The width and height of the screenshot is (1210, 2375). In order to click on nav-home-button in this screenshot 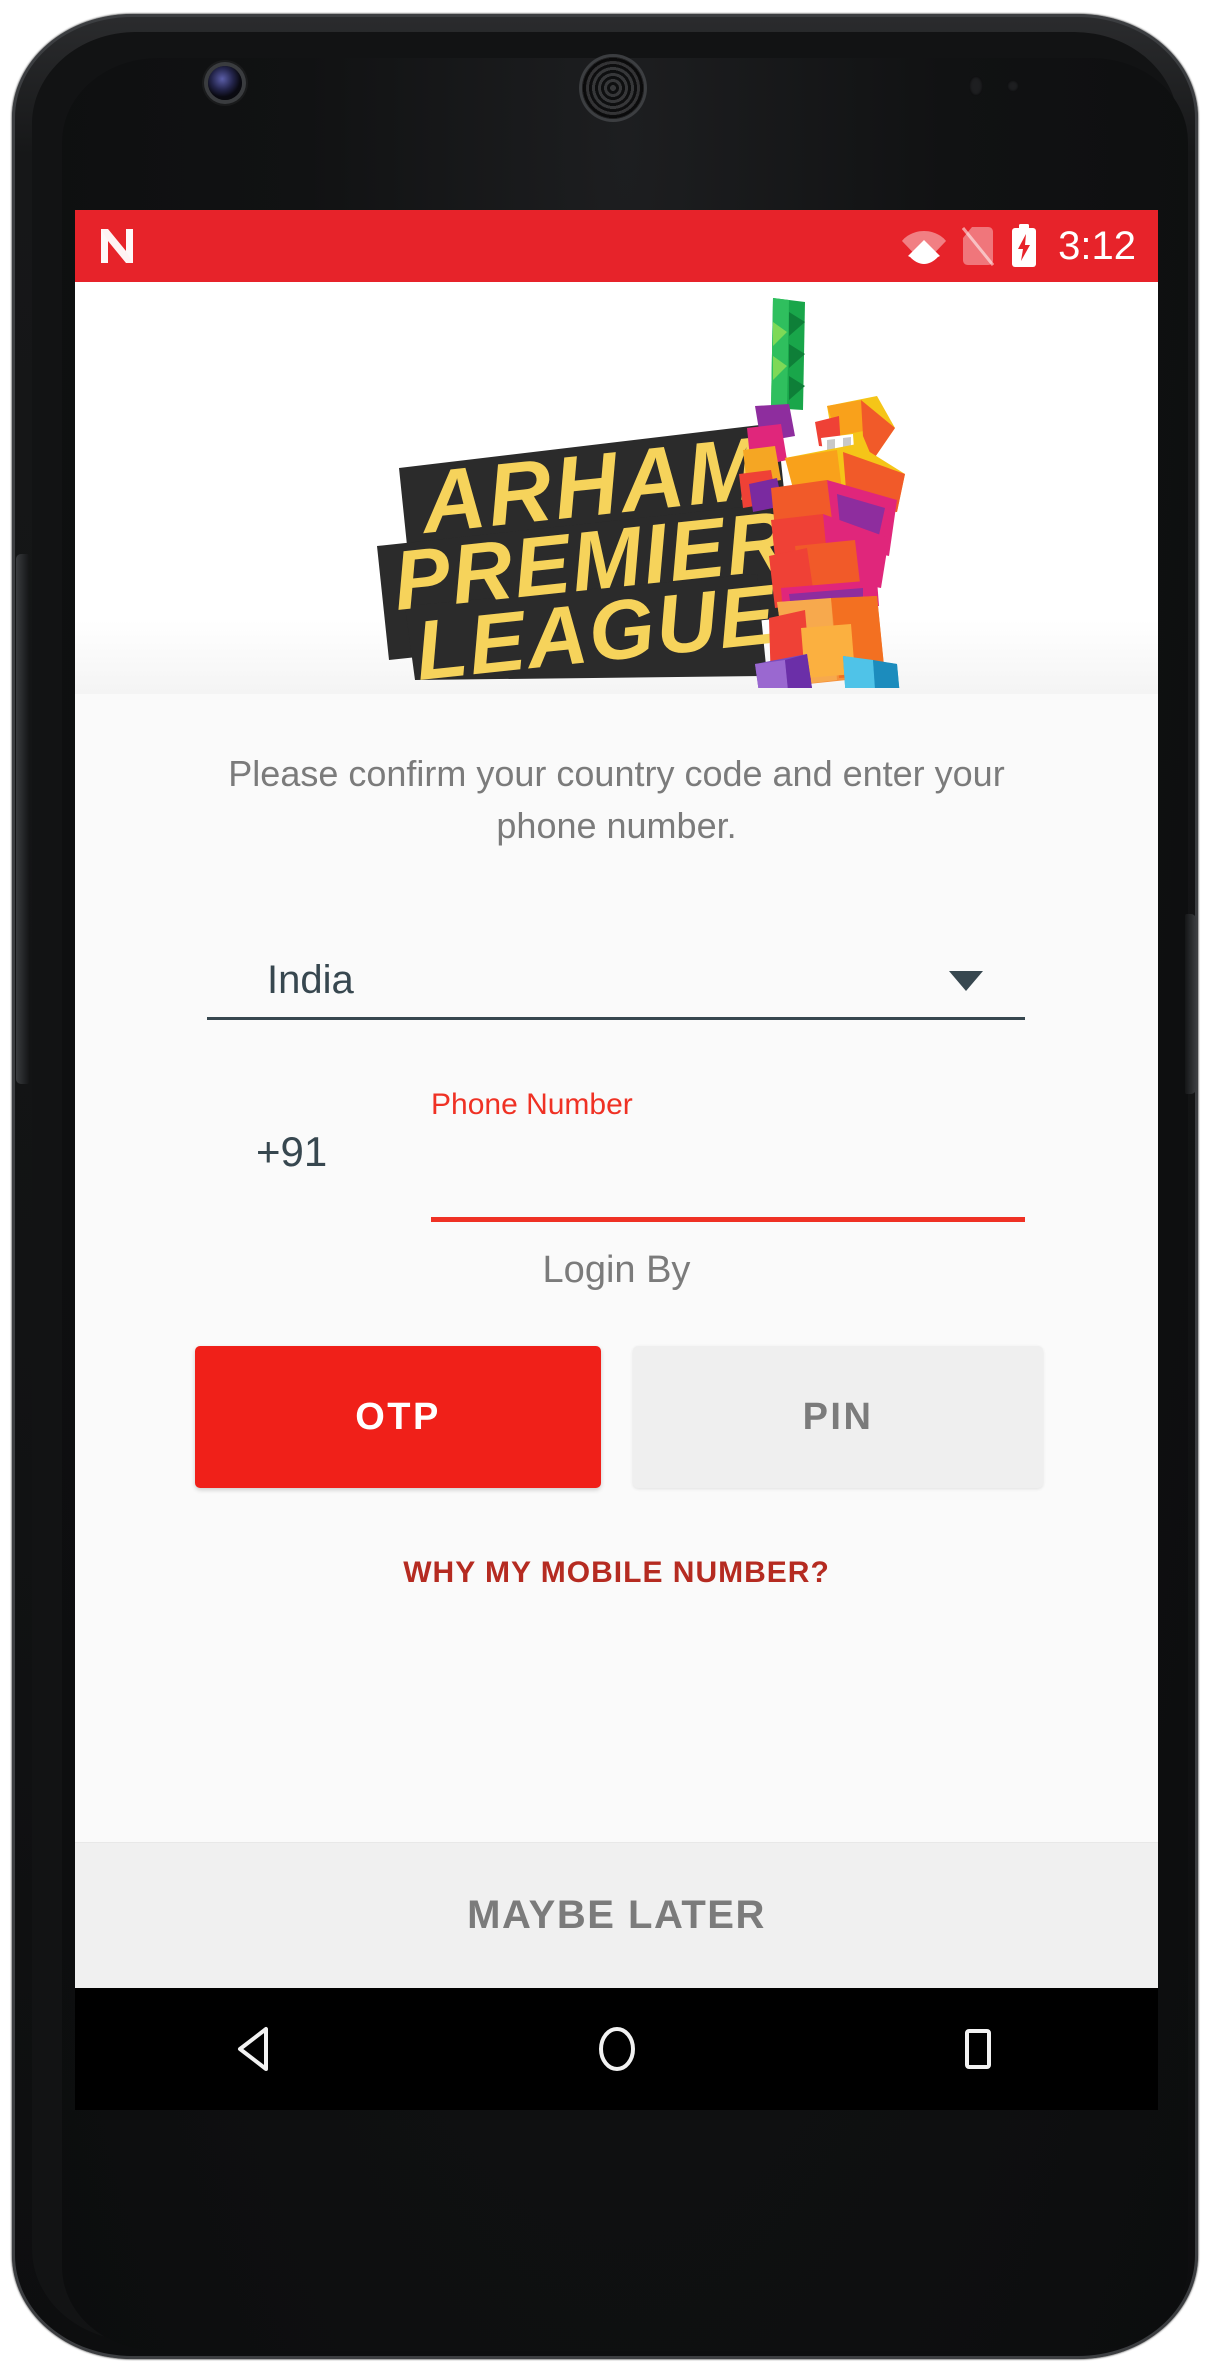, I will do `click(617, 2049)`.